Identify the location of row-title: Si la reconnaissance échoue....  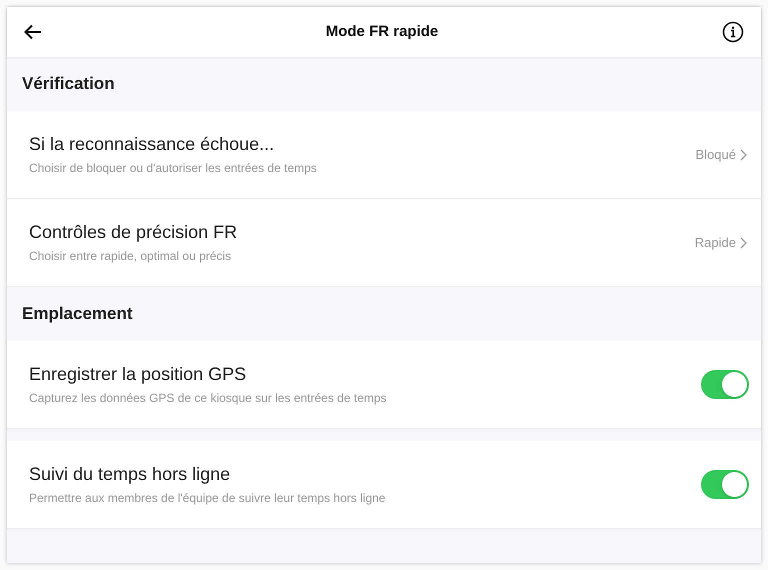
(152, 144).